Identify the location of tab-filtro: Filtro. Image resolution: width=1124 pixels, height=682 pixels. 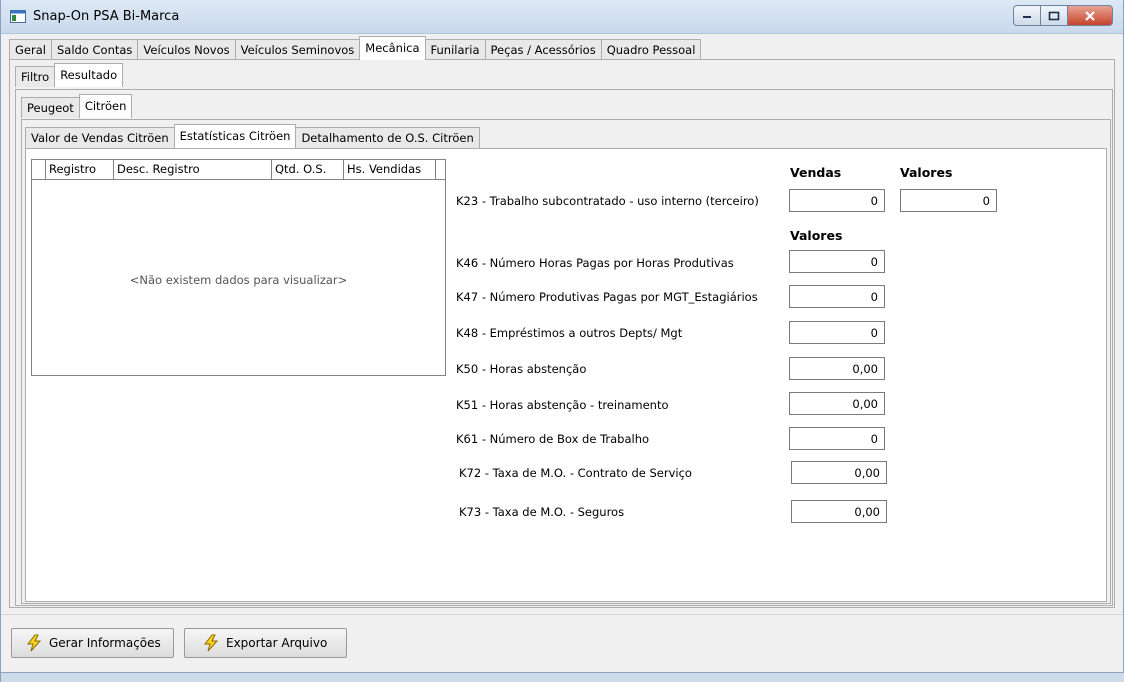
(35, 76).